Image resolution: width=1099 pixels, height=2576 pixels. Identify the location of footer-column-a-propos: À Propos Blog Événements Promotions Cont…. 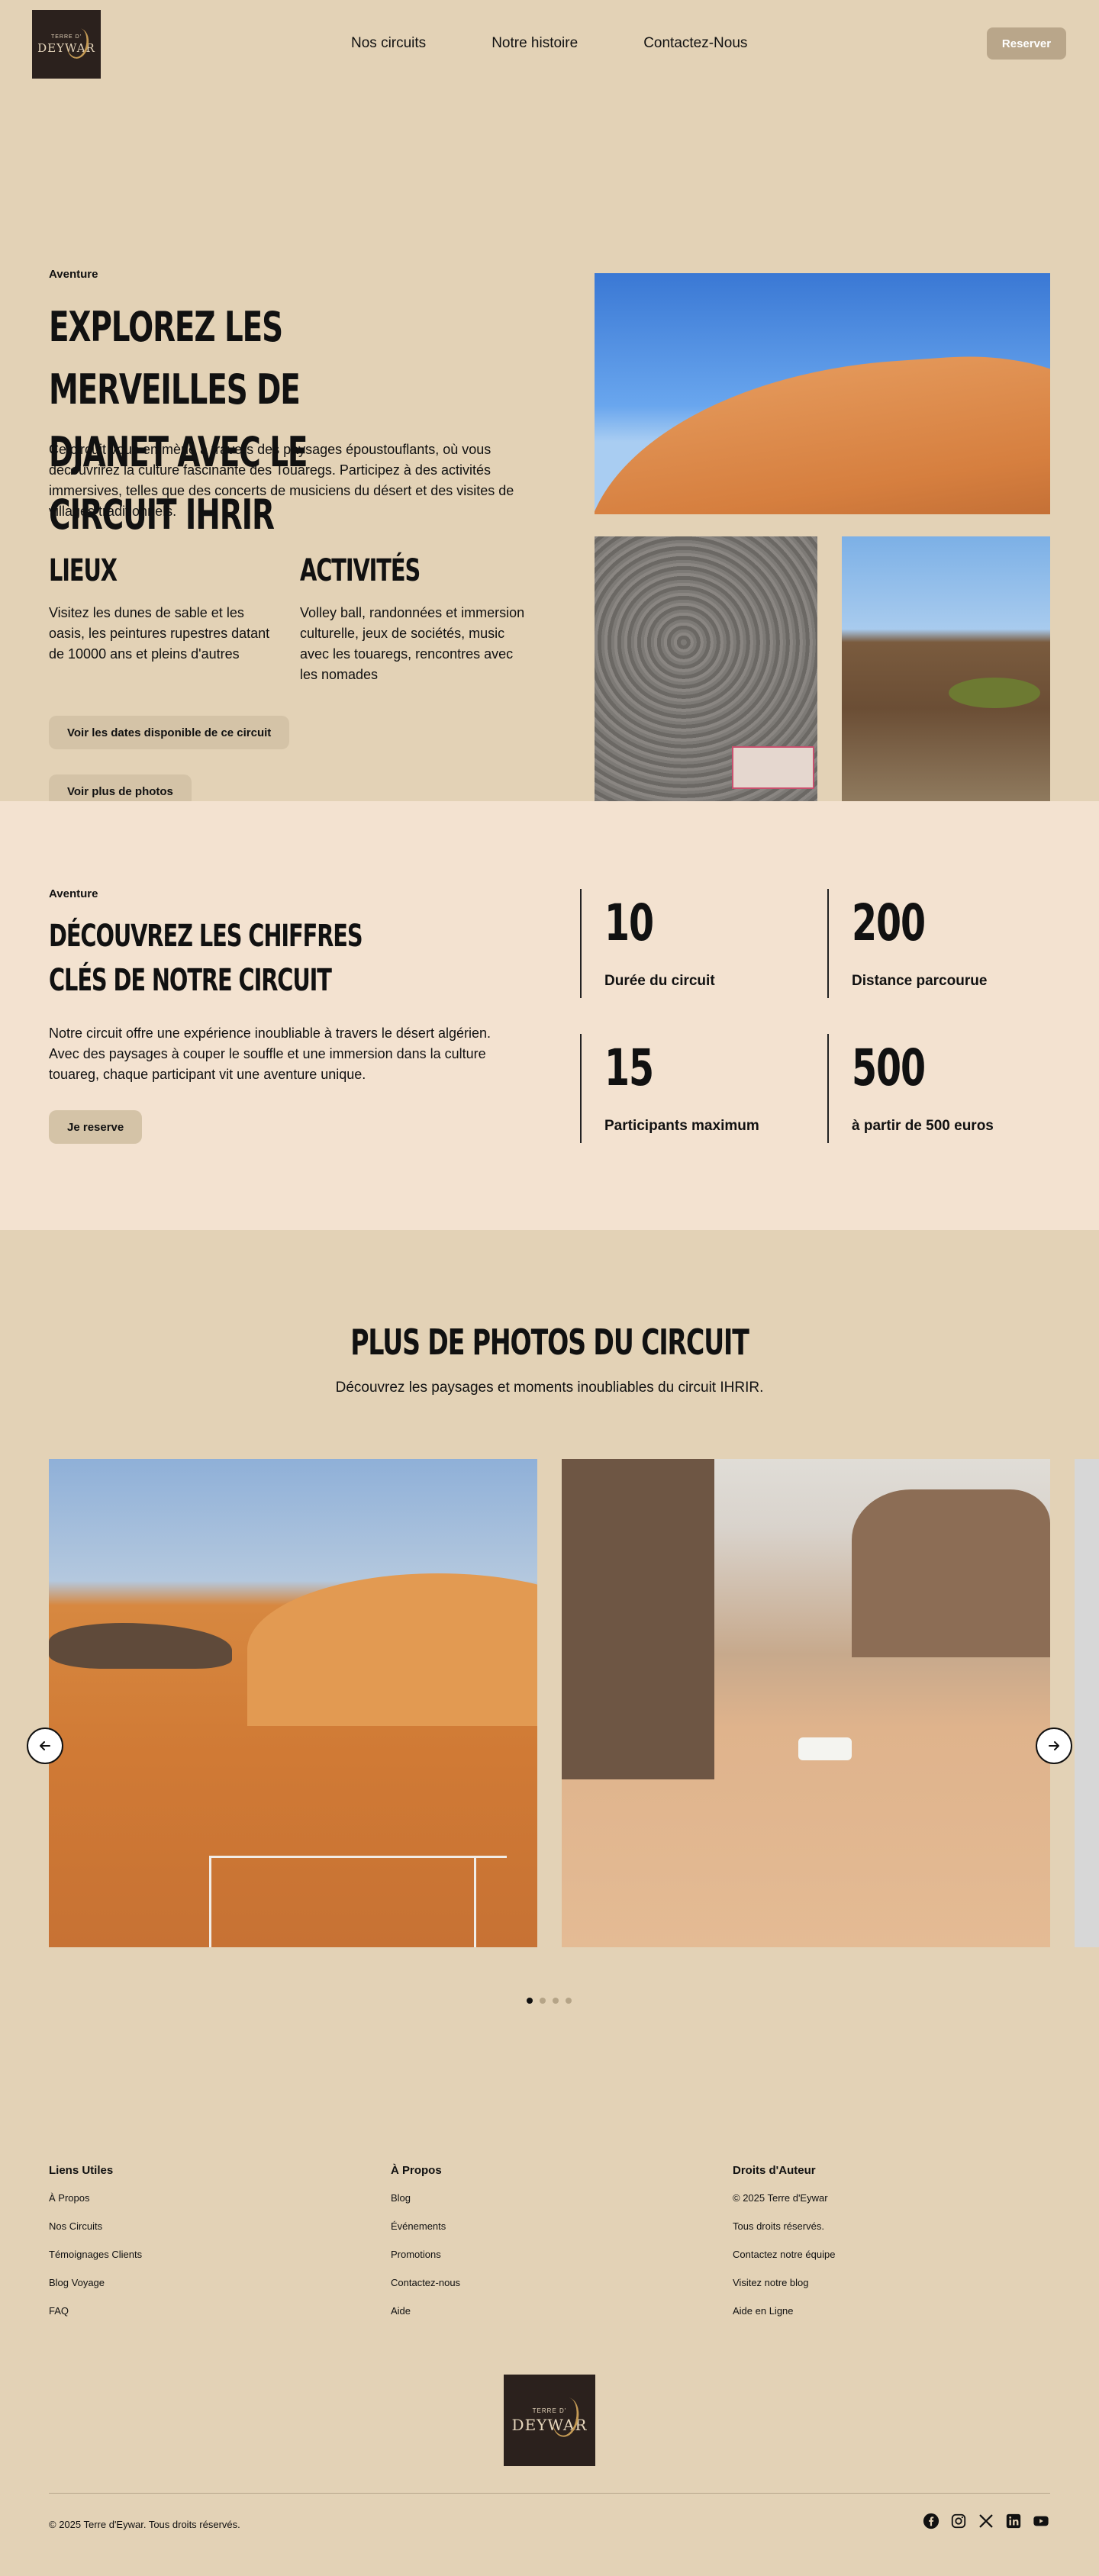
(425, 2248).